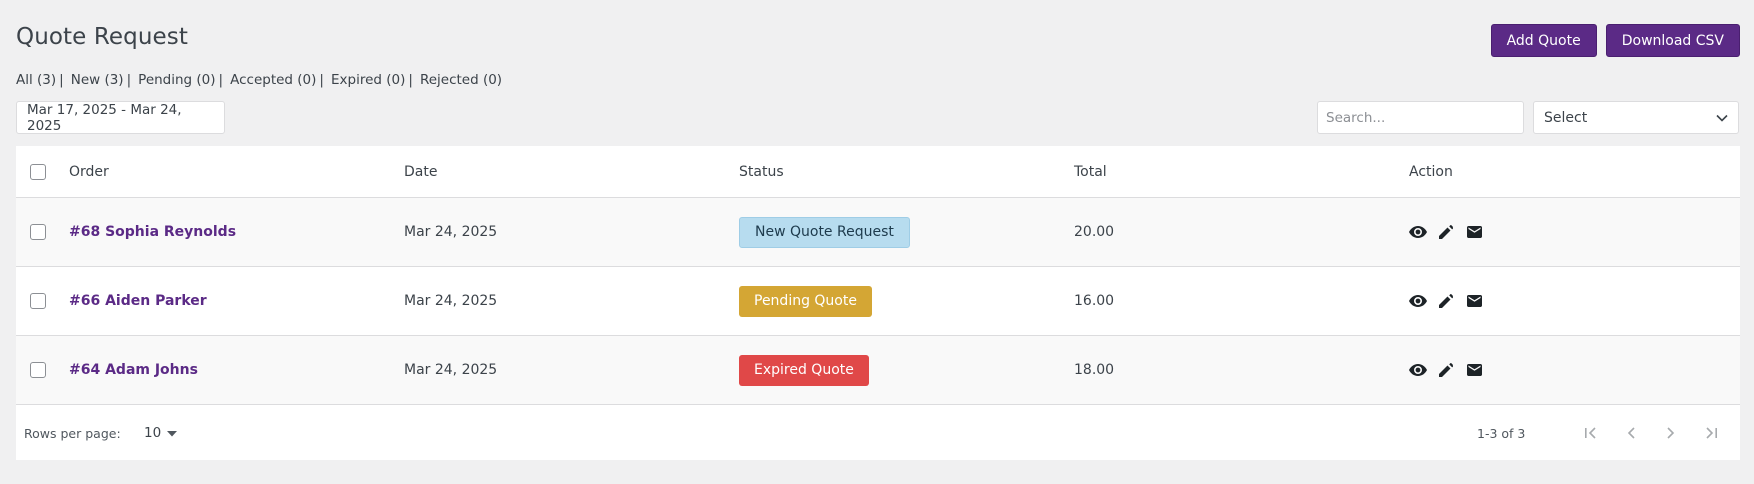  What do you see at coordinates (1636, 117) in the screenshot?
I see `bulk-select-dropdown: Select` at bounding box center [1636, 117].